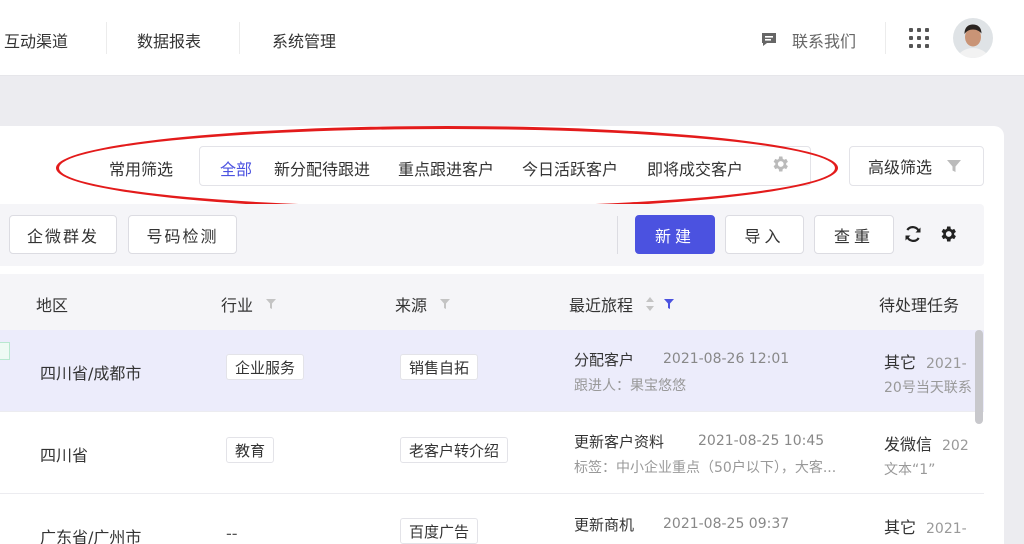 This screenshot has height=544, width=1024. I want to click on create-button: 新建, so click(675, 234).